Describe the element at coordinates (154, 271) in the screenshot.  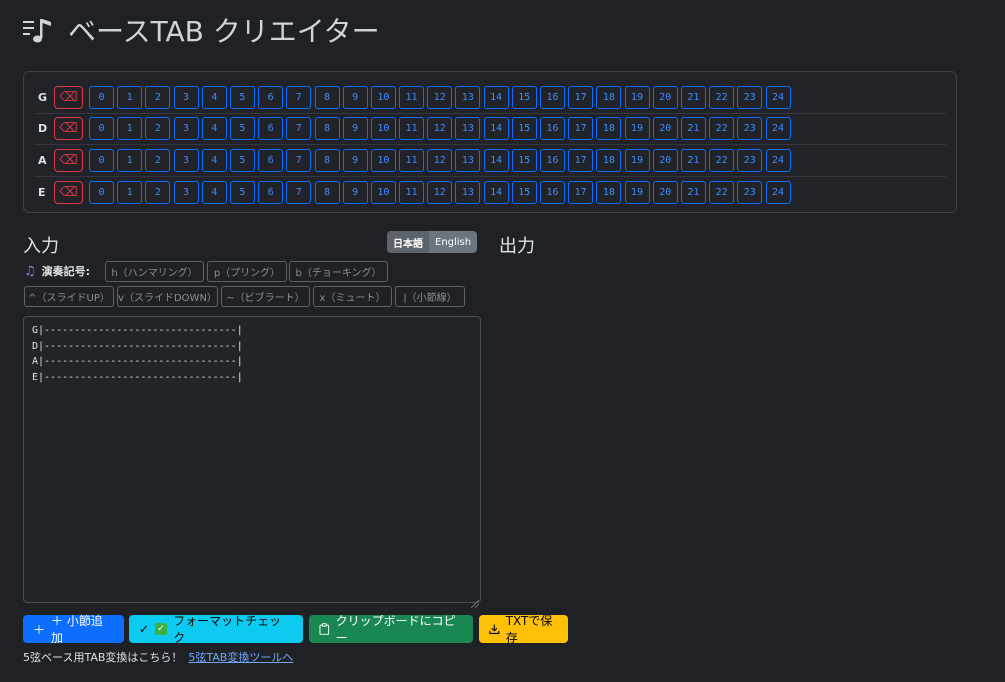
I see `symbol-hammer-button: h（ハンマリング）` at that location.